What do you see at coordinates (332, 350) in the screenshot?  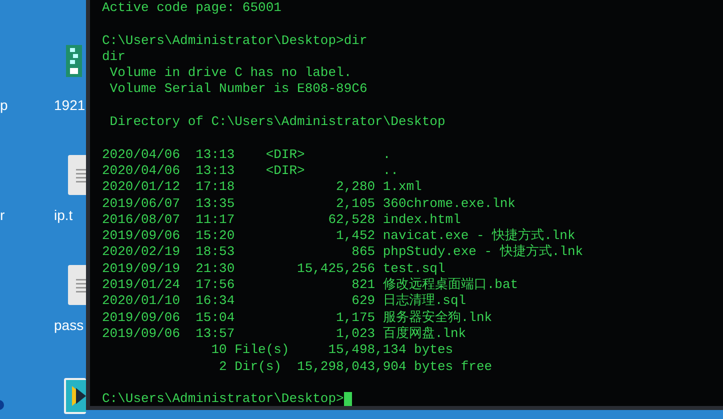 I see `terminal-line: 10 File(s) 15,498,134 bytes` at bounding box center [332, 350].